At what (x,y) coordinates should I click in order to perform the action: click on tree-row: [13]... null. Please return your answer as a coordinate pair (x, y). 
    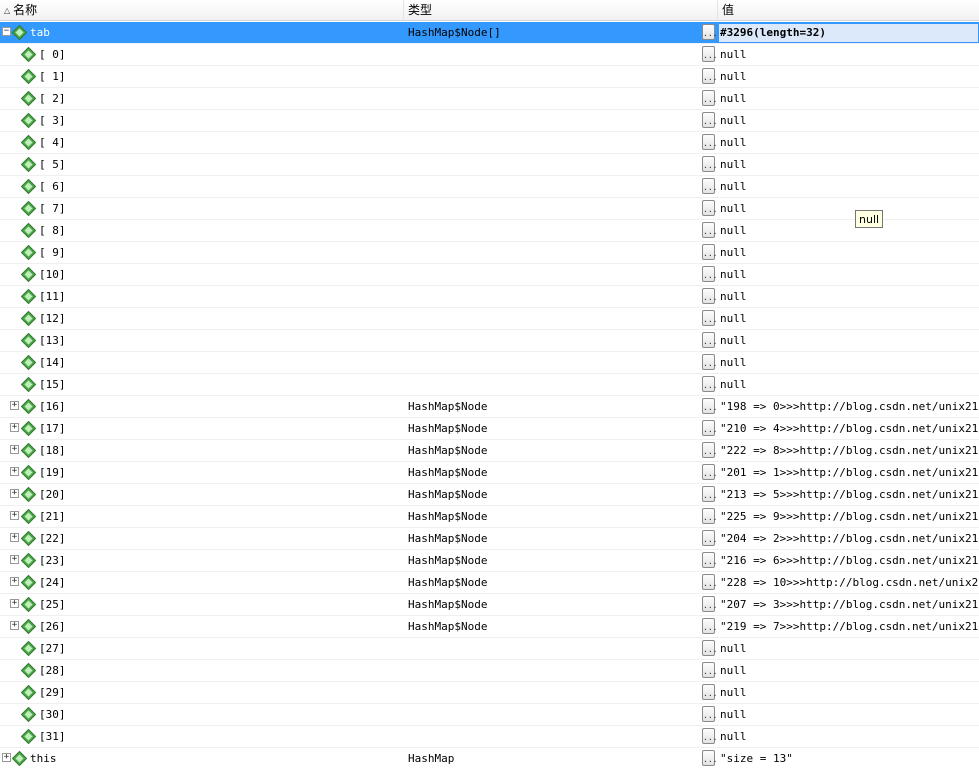
    Looking at the image, I should click on (489, 341).